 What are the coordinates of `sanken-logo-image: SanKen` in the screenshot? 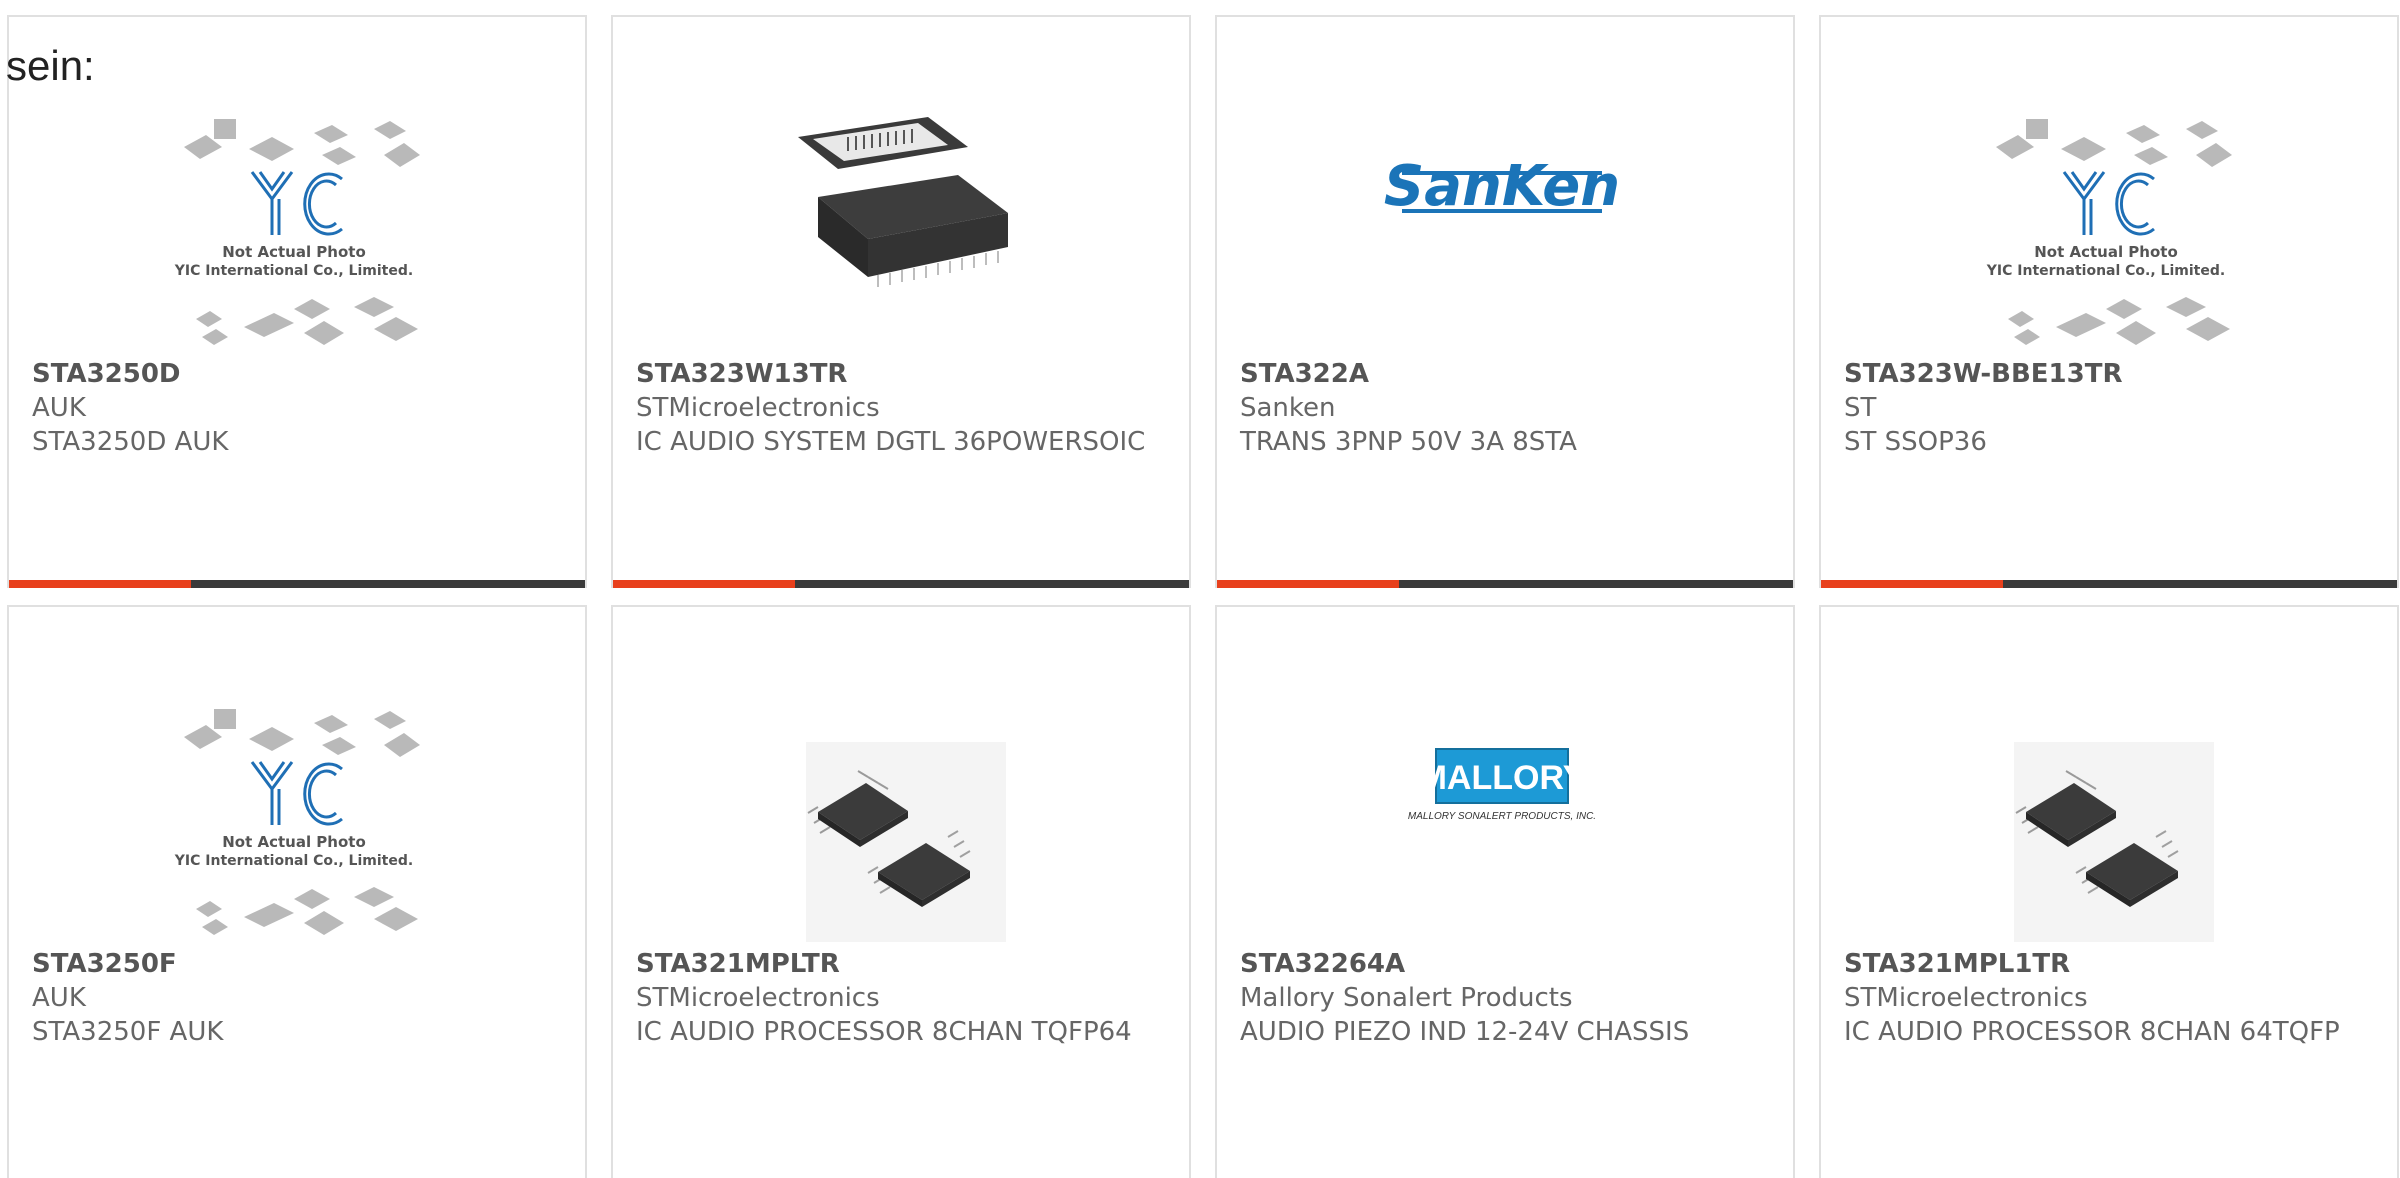 It's located at (1502, 186).